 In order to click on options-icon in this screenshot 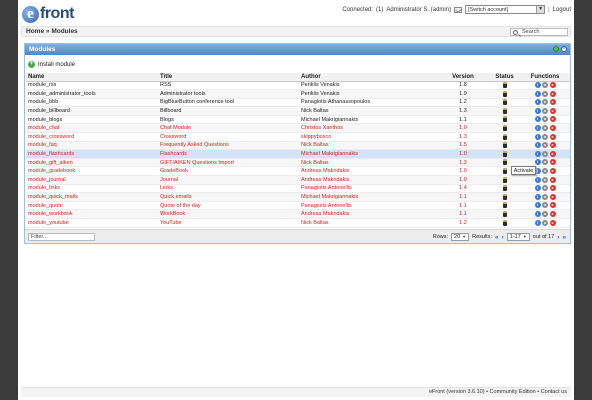, I will do `click(556, 49)`.